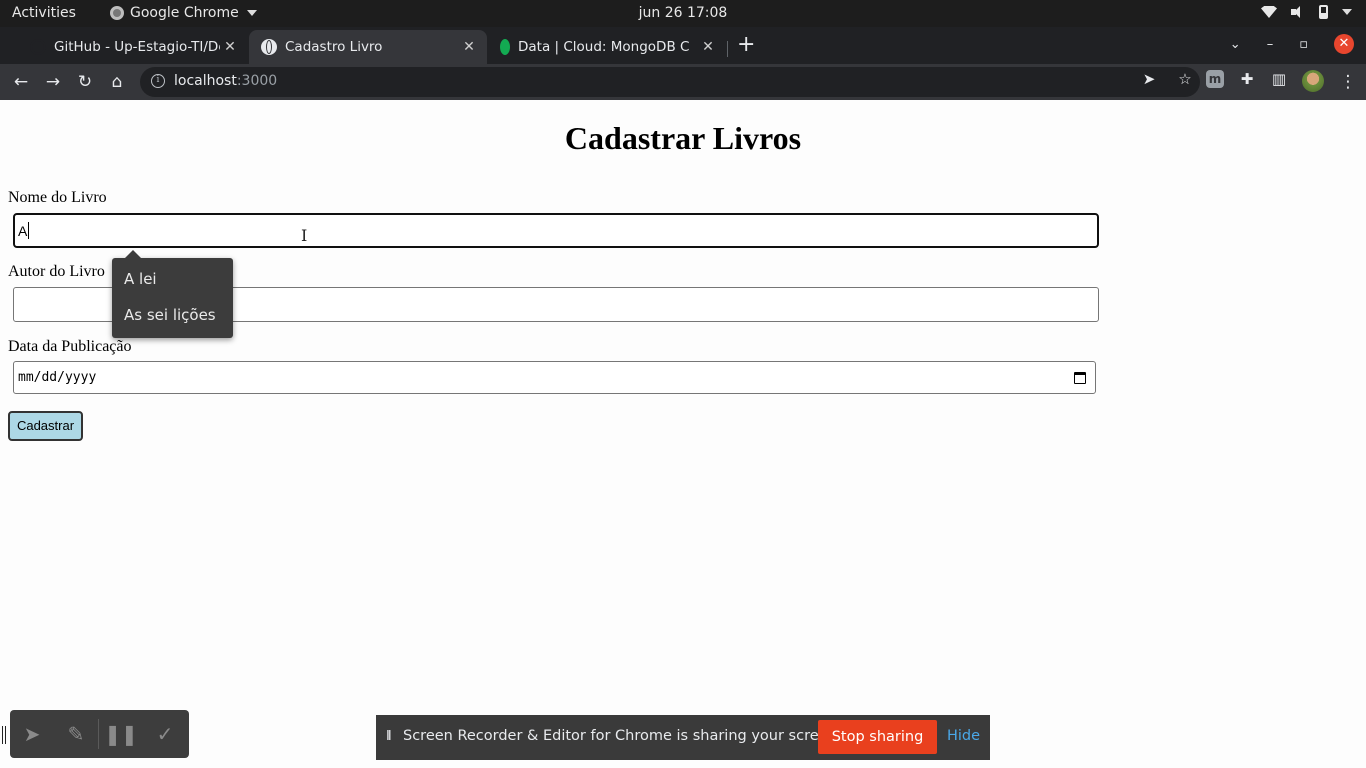  What do you see at coordinates (389, 736) in the screenshot?
I see `sharing-pause-icon: II` at bounding box center [389, 736].